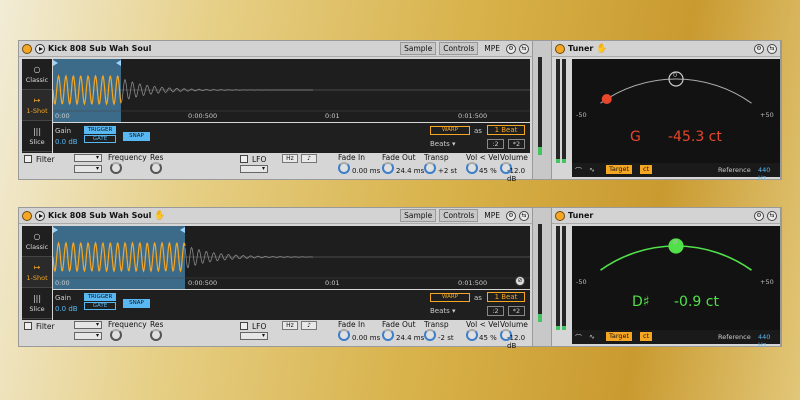  What do you see at coordinates (291, 90) in the screenshot?
I see `waveform-display: 0:00 0:00:500 0:01 0:01:500` at bounding box center [291, 90].